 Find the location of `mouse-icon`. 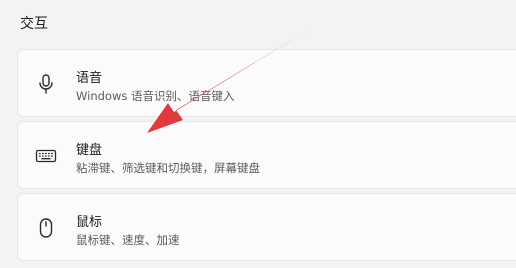

mouse-icon is located at coordinates (46, 228).